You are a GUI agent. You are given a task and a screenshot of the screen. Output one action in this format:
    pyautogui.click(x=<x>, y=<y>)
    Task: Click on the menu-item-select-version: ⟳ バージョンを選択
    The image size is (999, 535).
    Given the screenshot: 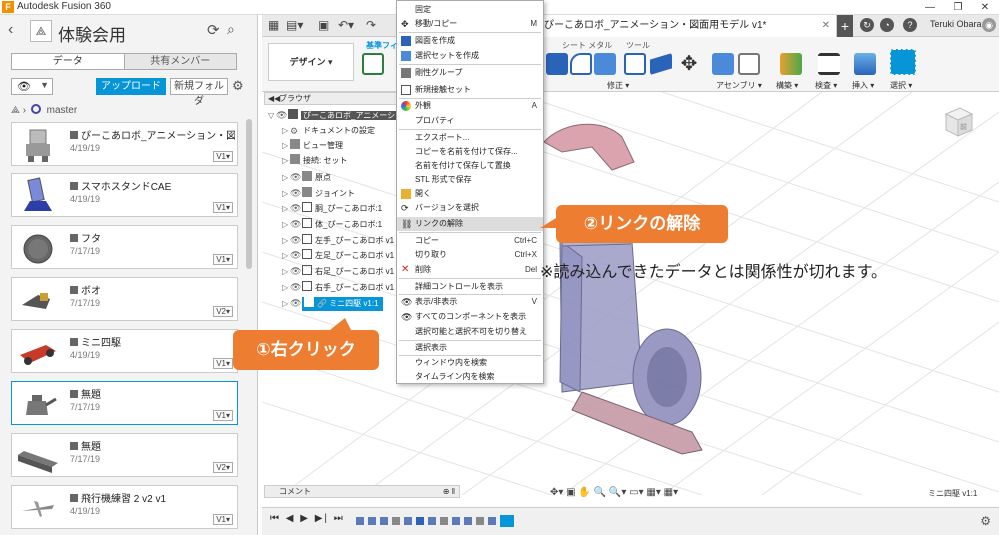 What is the action you would take?
    pyautogui.click(x=470, y=208)
    